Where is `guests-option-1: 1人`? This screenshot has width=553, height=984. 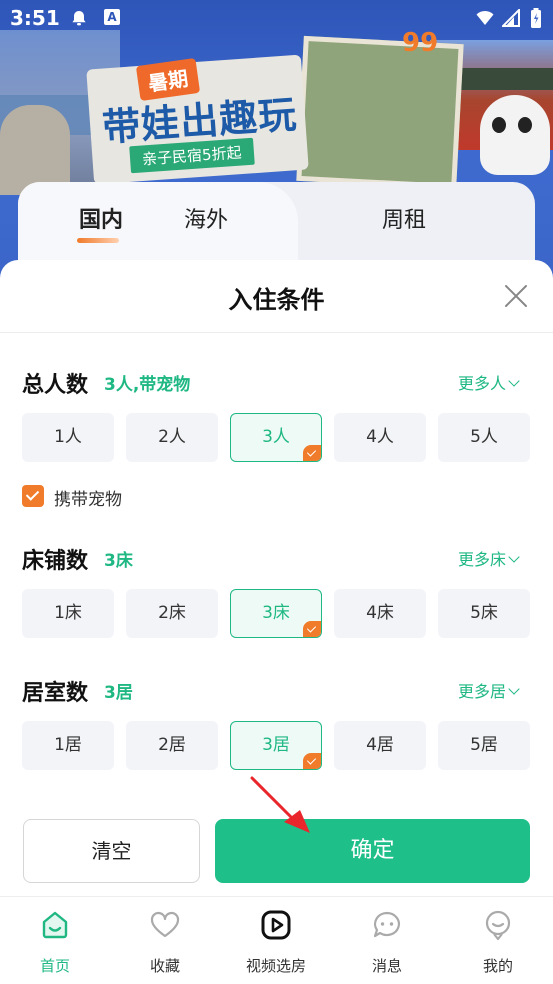
guests-option-1: 1人 is located at coordinates (68, 437).